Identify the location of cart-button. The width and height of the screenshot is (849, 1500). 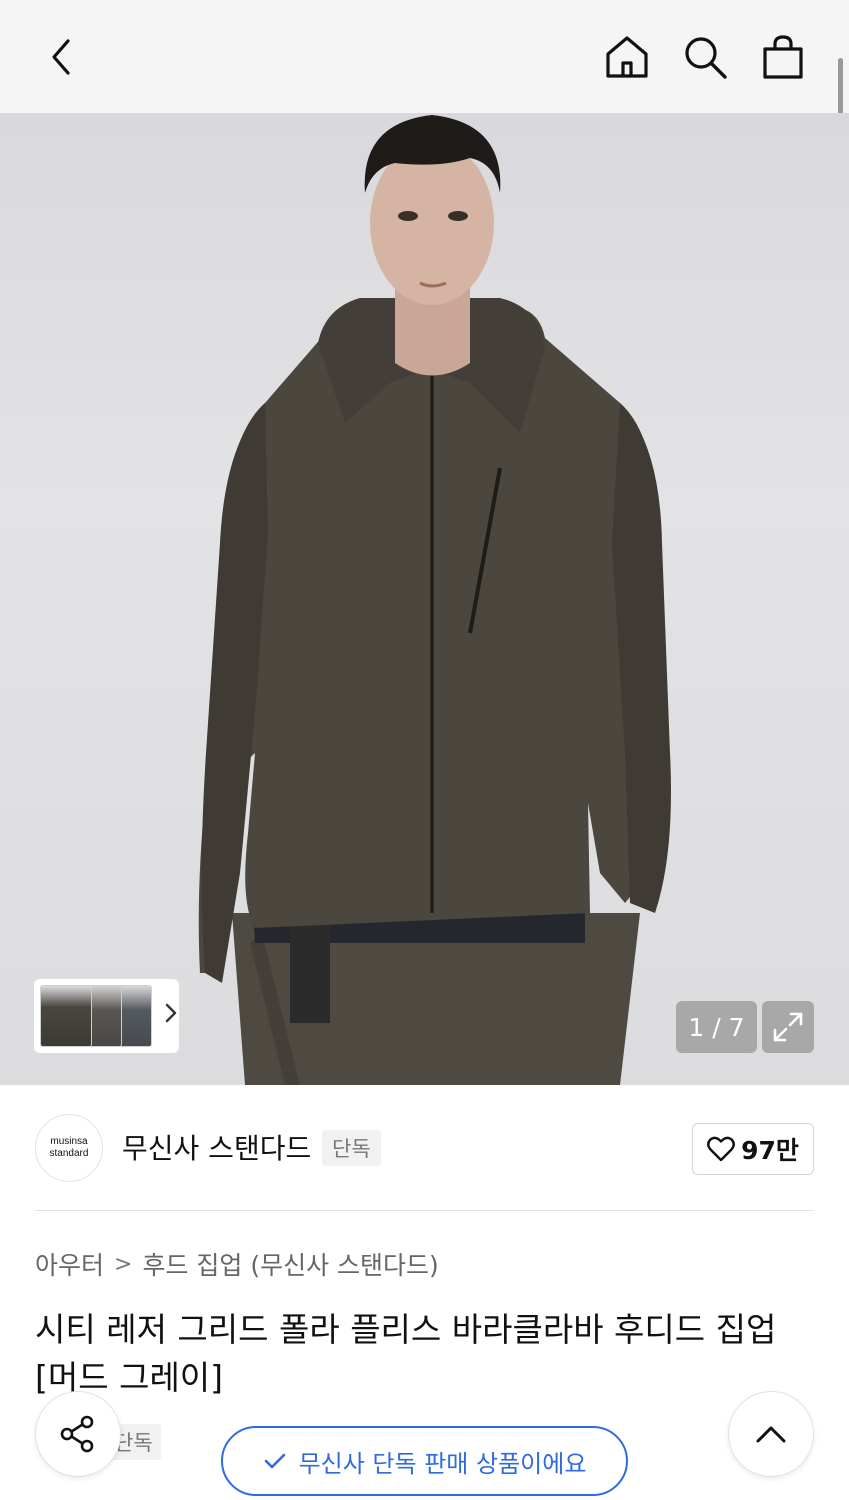
(783, 57).